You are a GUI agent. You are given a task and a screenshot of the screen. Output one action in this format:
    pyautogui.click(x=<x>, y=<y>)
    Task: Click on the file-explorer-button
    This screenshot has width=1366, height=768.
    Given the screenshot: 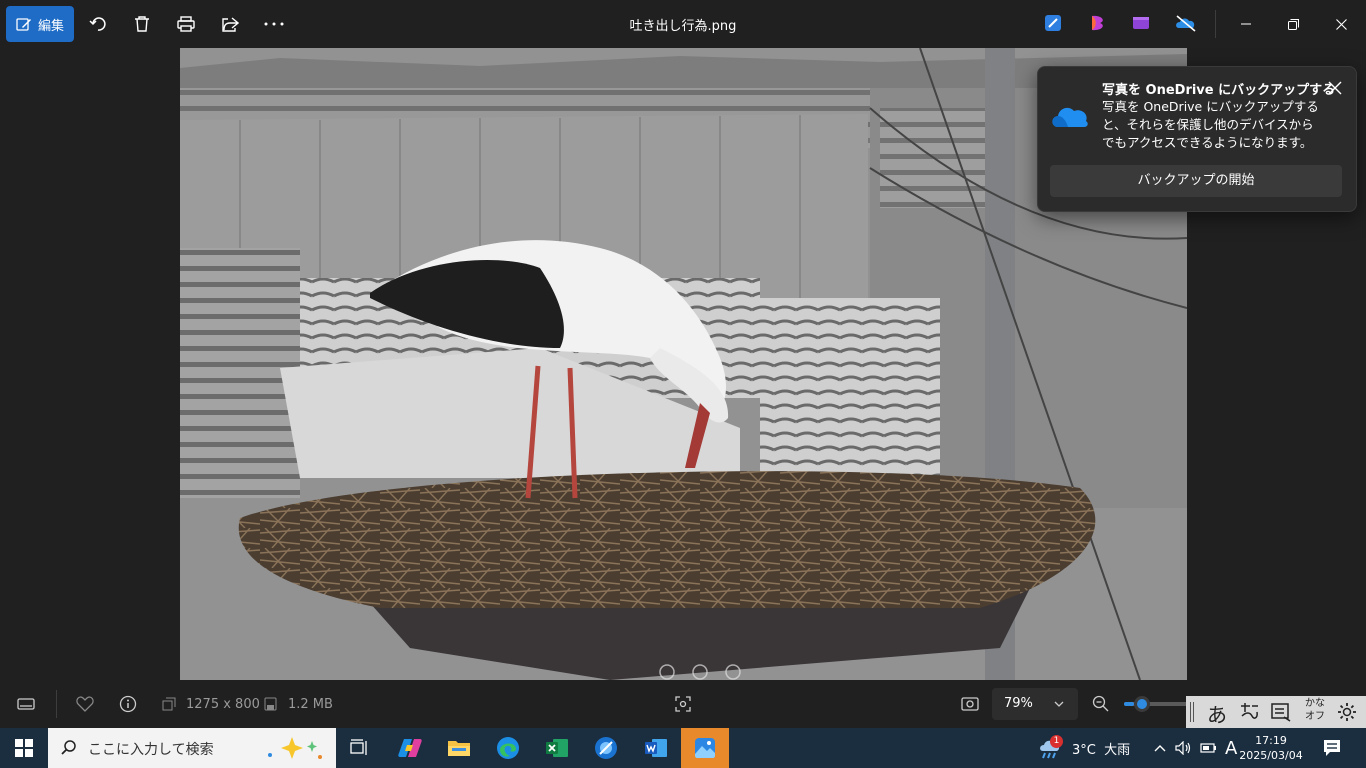 What is the action you would take?
    pyautogui.click(x=459, y=748)
    